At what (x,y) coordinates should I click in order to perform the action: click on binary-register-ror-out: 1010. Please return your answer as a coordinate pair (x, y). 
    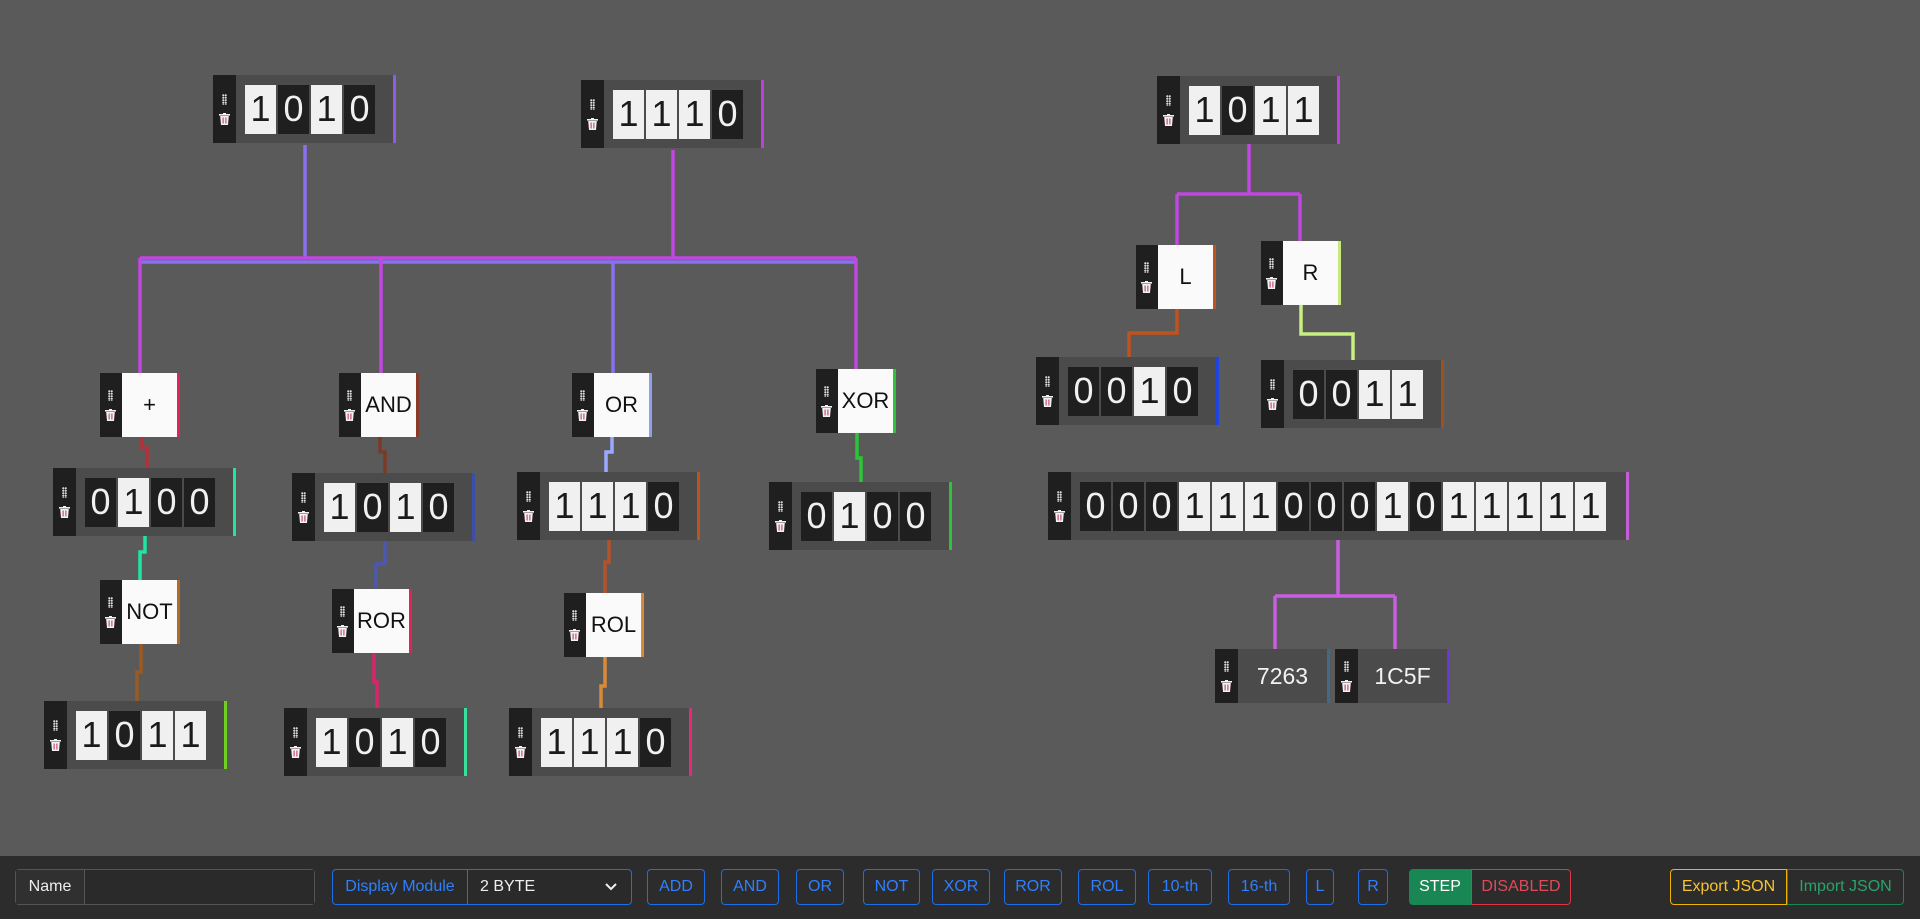
    Looking at the image, I should click on (375, 742).